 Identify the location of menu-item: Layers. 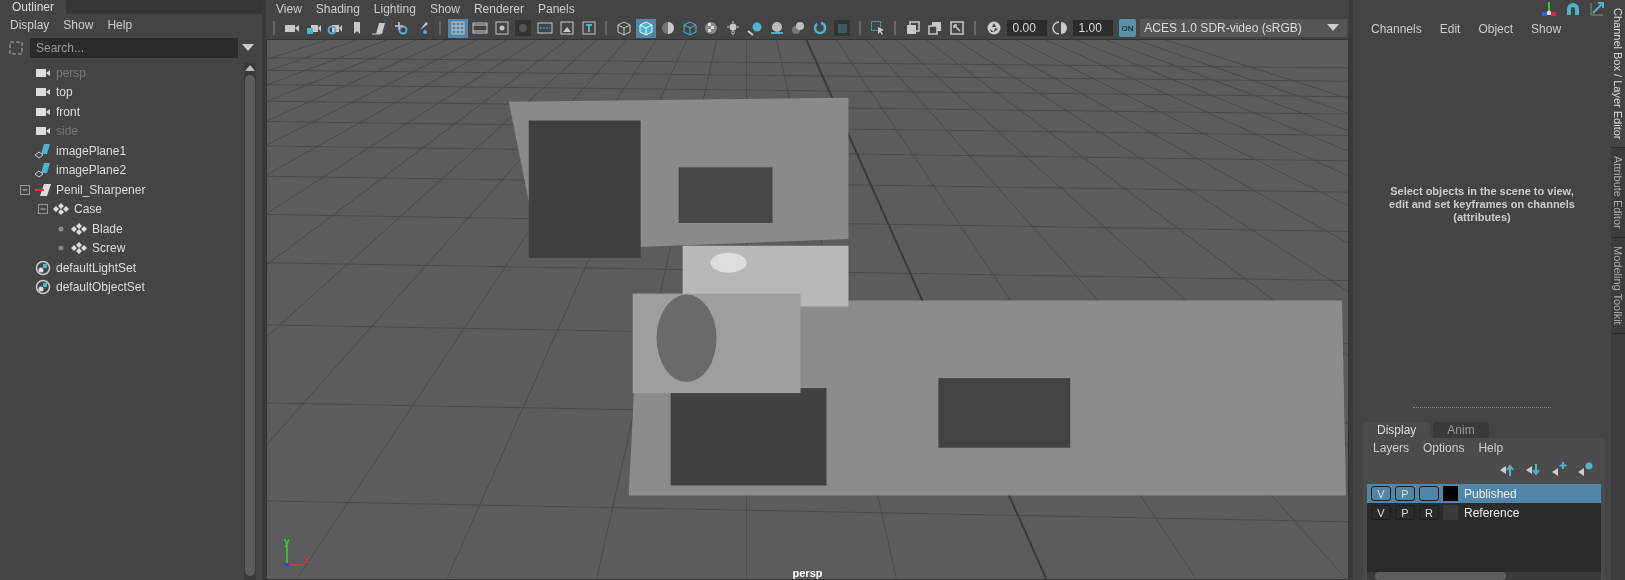
(1391, 448).